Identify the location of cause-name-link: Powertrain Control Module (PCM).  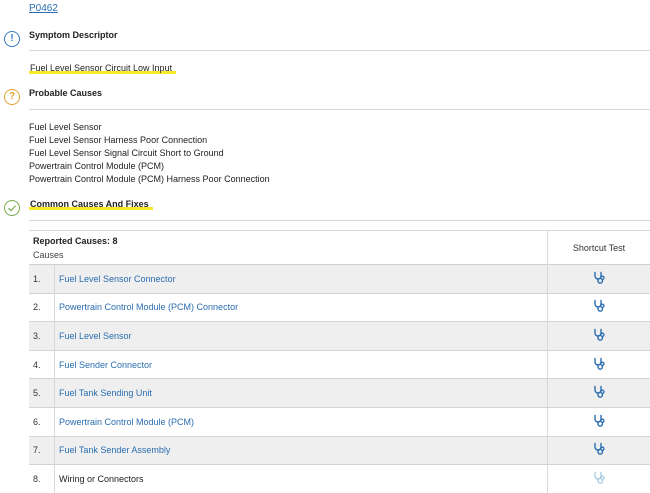
(126, 422).